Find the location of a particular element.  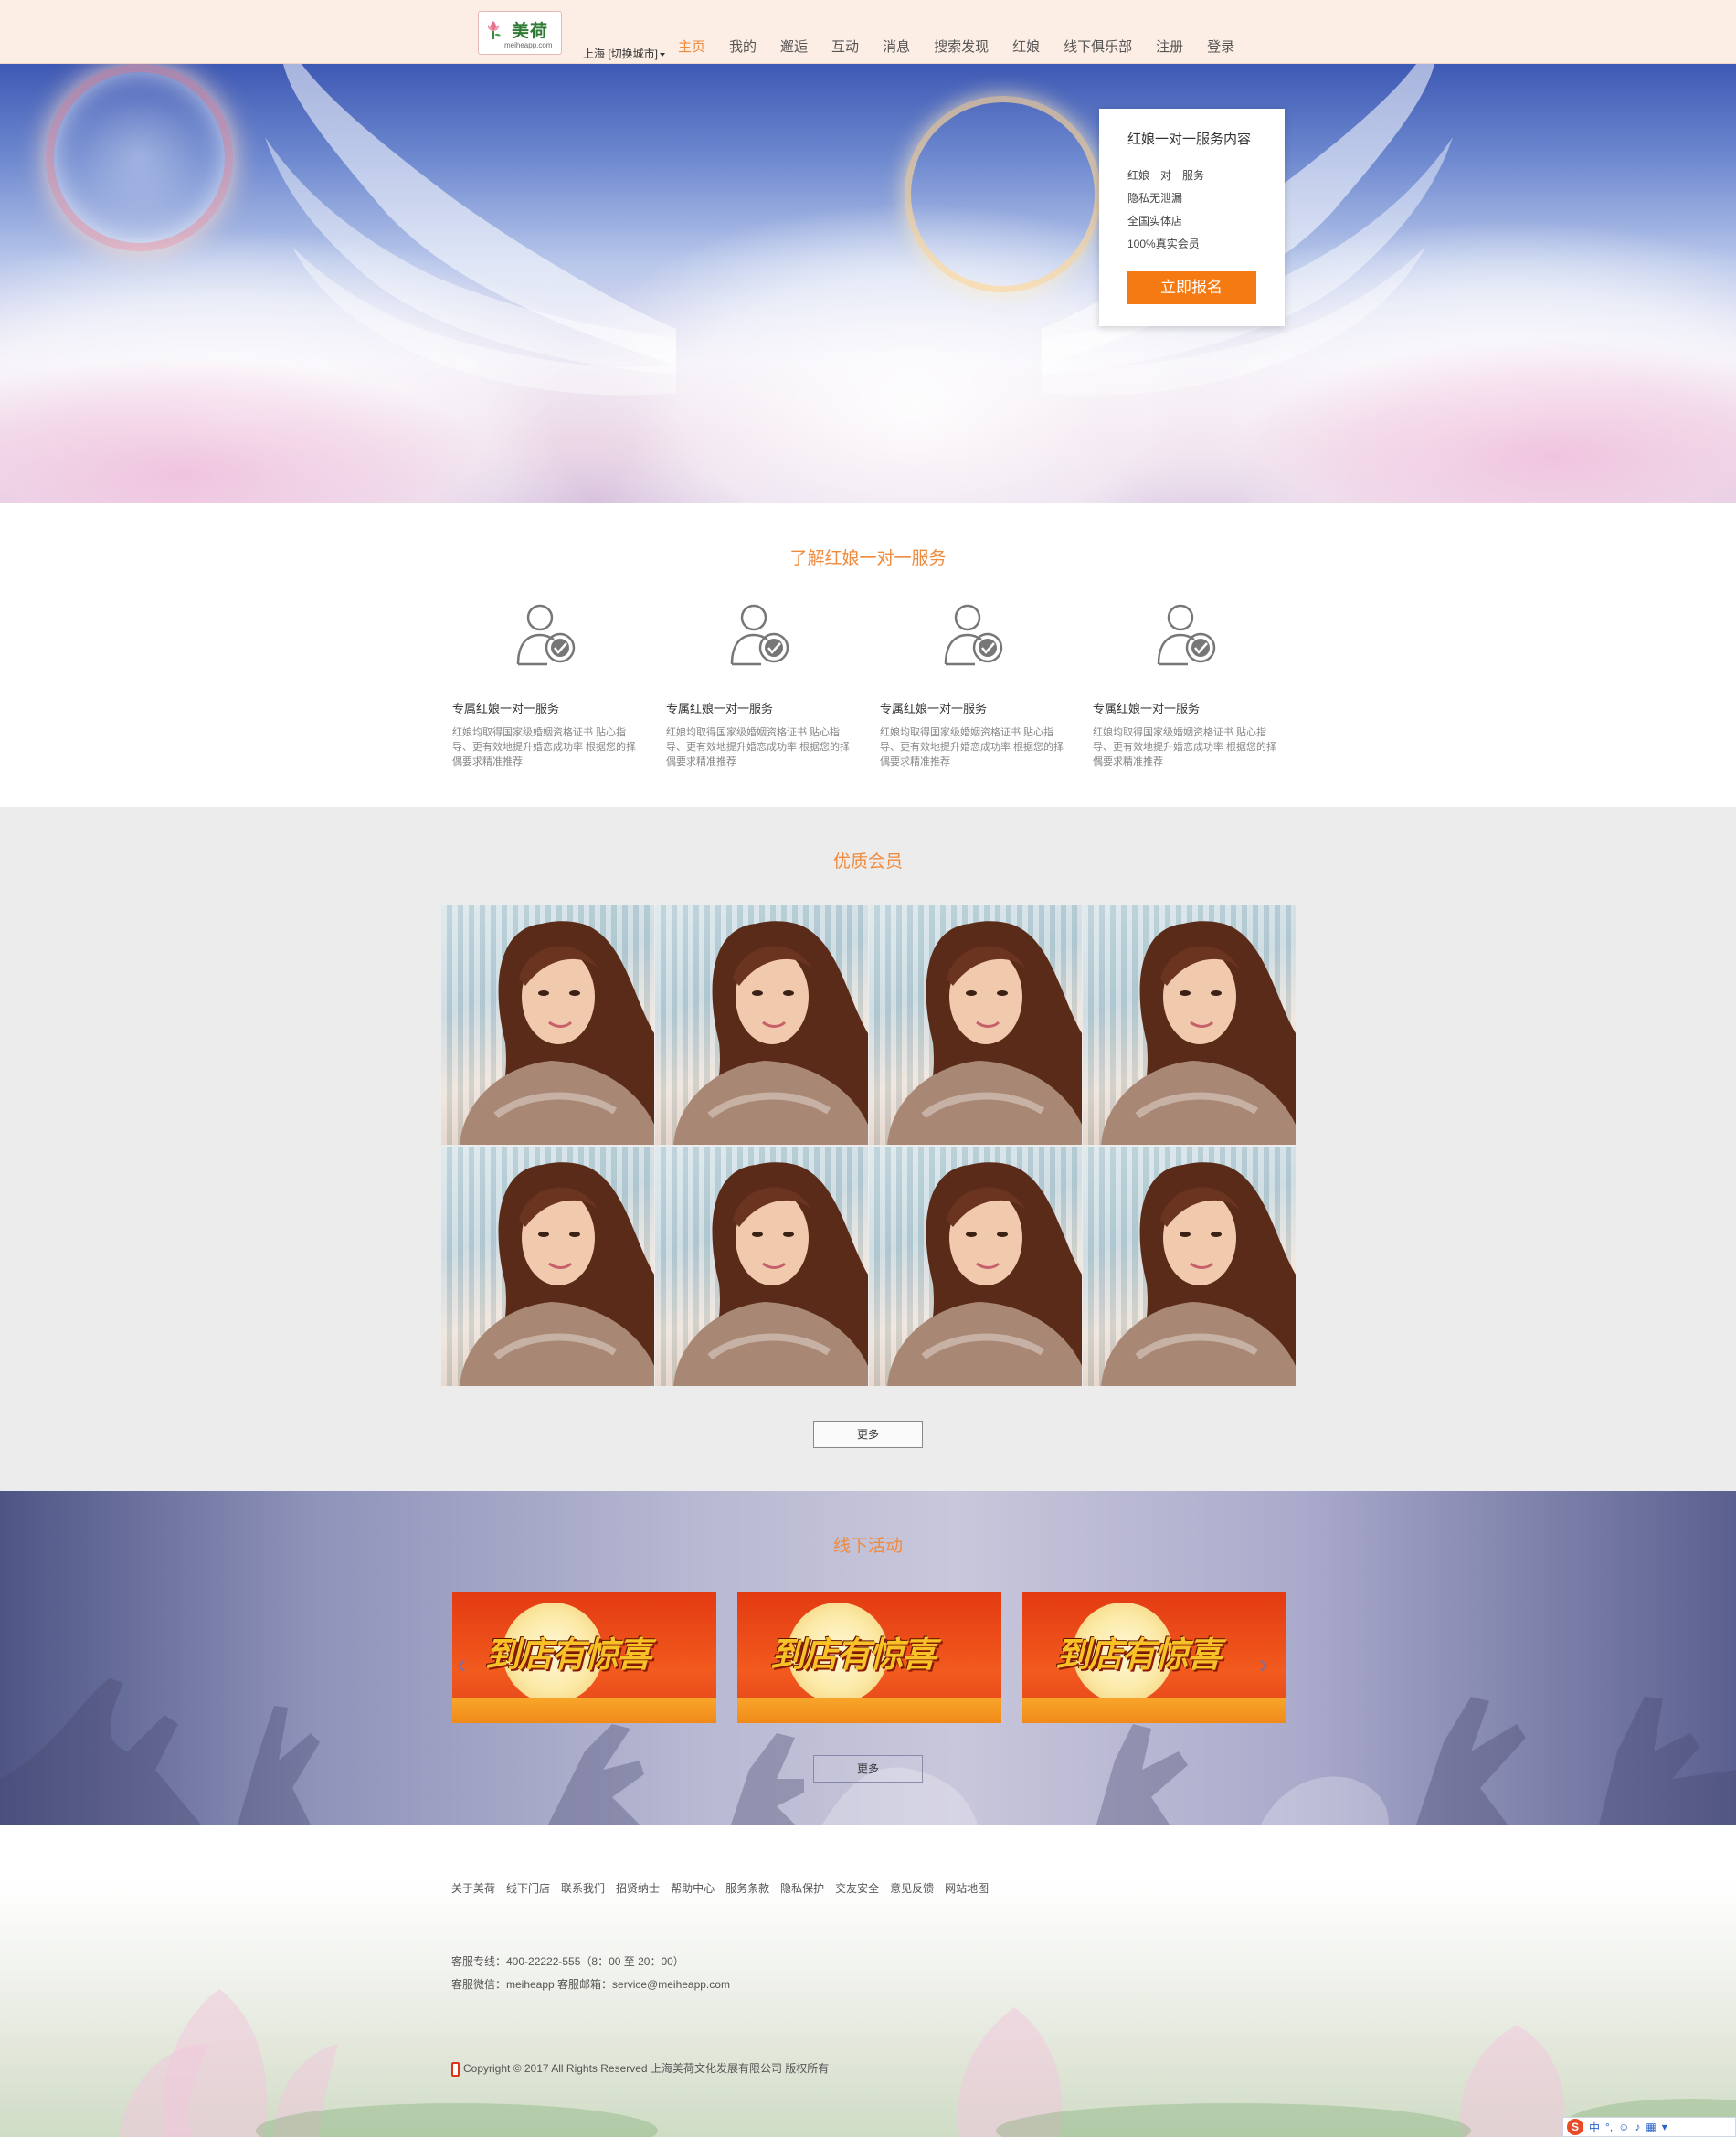

footer-link-privacy: 隐私保护 is located at coordinates (802, 1888).